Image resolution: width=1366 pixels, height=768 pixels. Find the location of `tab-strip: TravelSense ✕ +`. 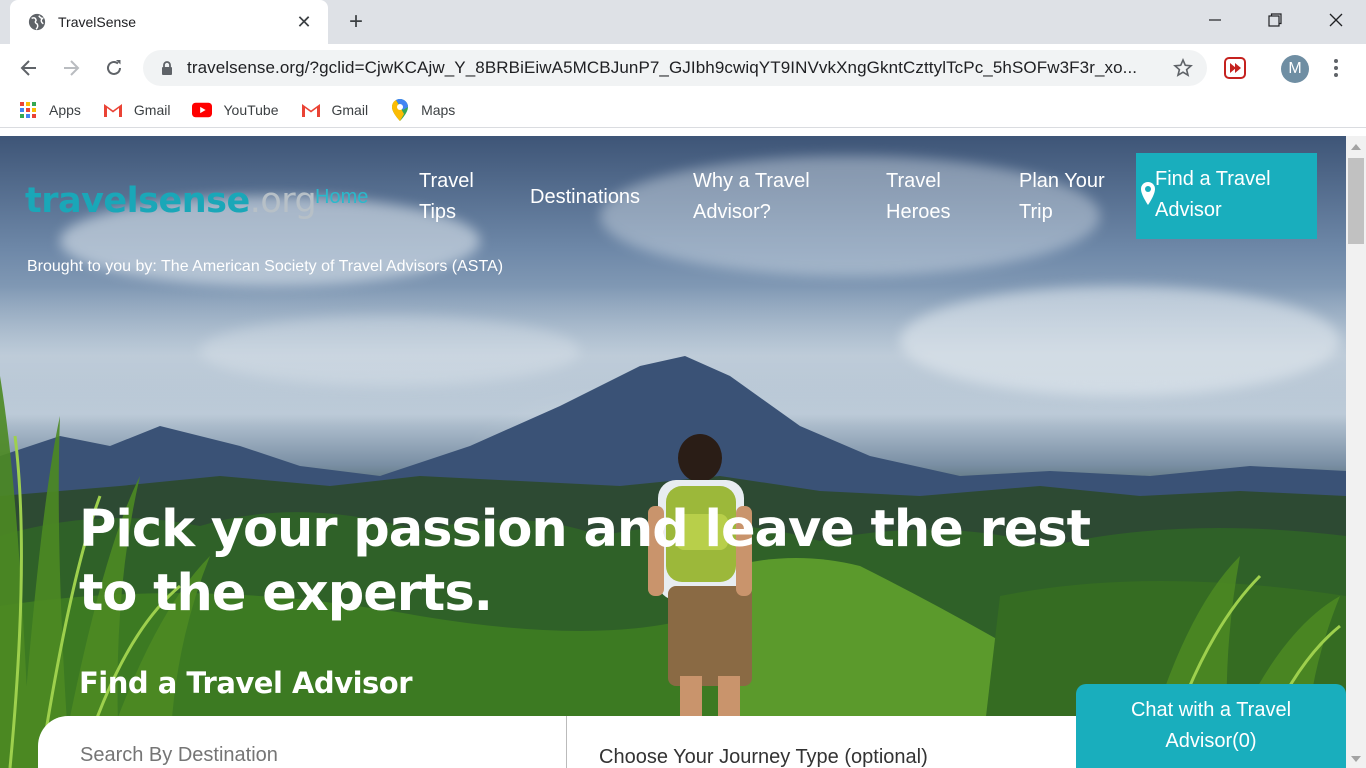

tab-strip: TravelSense ✕ + is located at coordinates (683, 22).